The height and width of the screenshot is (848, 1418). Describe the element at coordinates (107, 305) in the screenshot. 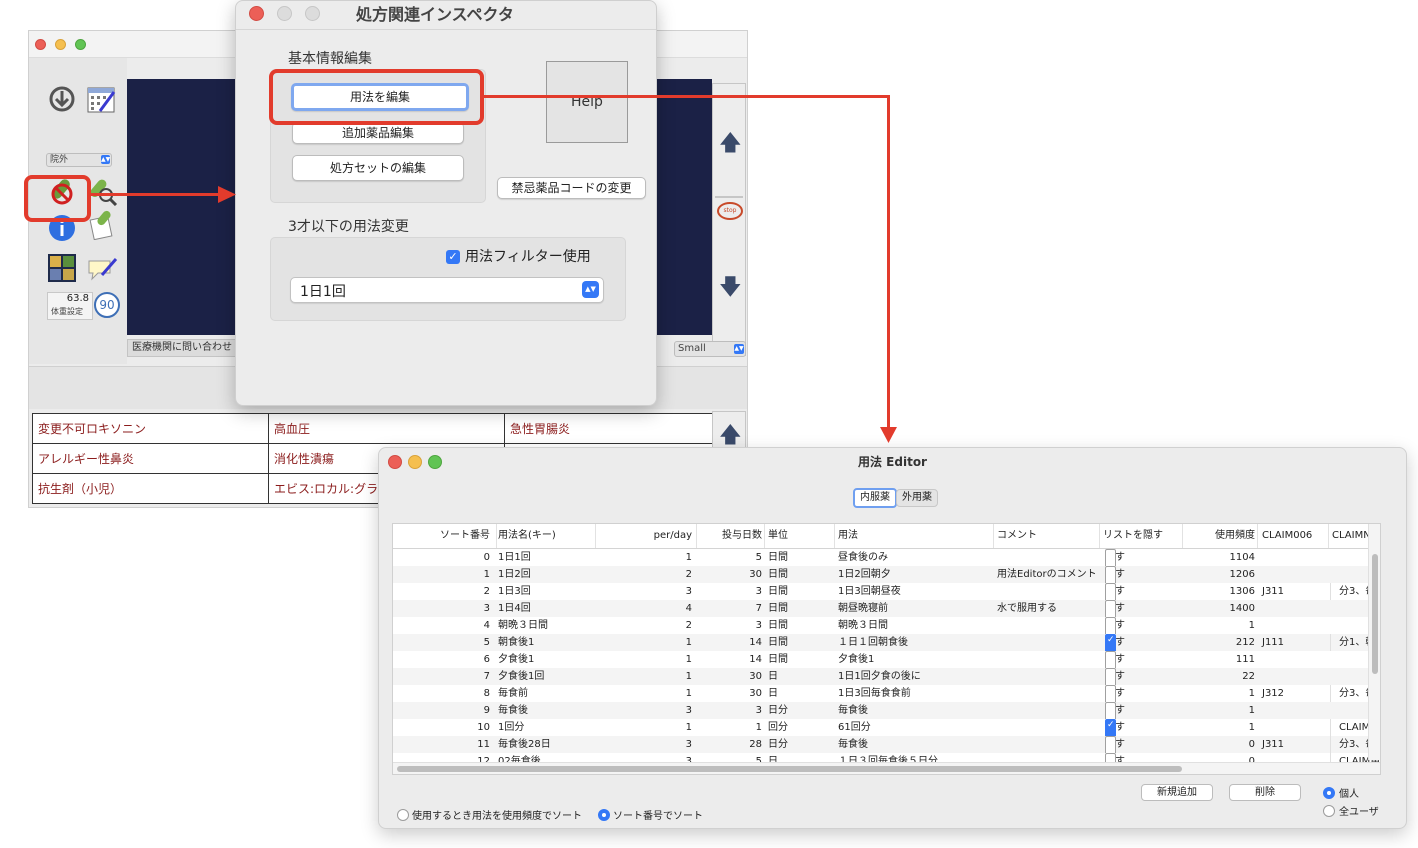

I see `age-badge: 90` at that location.